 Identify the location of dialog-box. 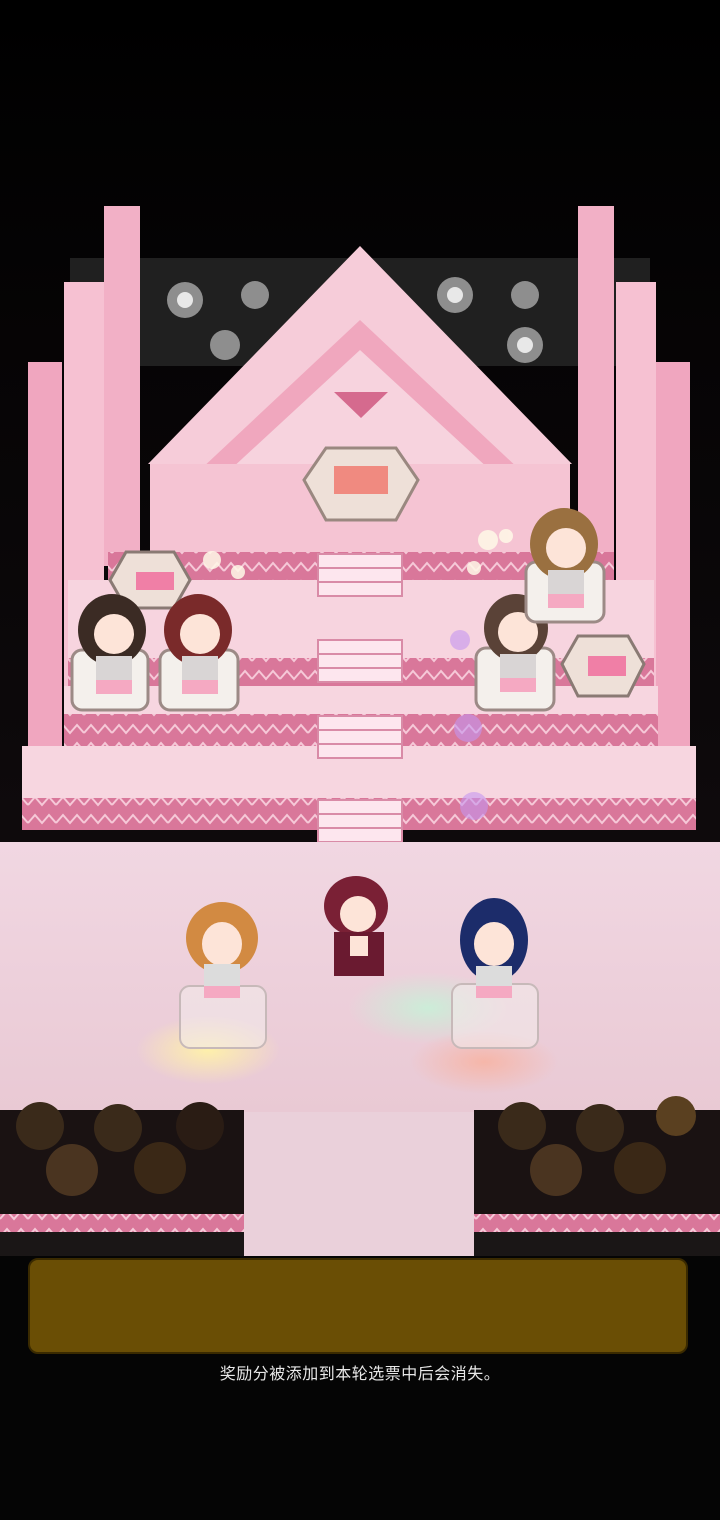
(358, 1306).